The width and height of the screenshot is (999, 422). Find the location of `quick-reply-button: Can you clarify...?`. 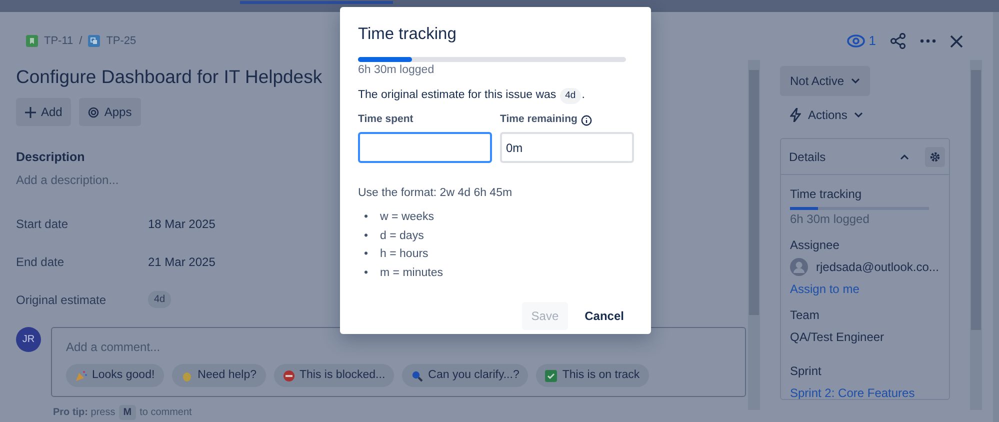

quick-reply-button: Can you clarify...? is located at coordinates (465, 376).